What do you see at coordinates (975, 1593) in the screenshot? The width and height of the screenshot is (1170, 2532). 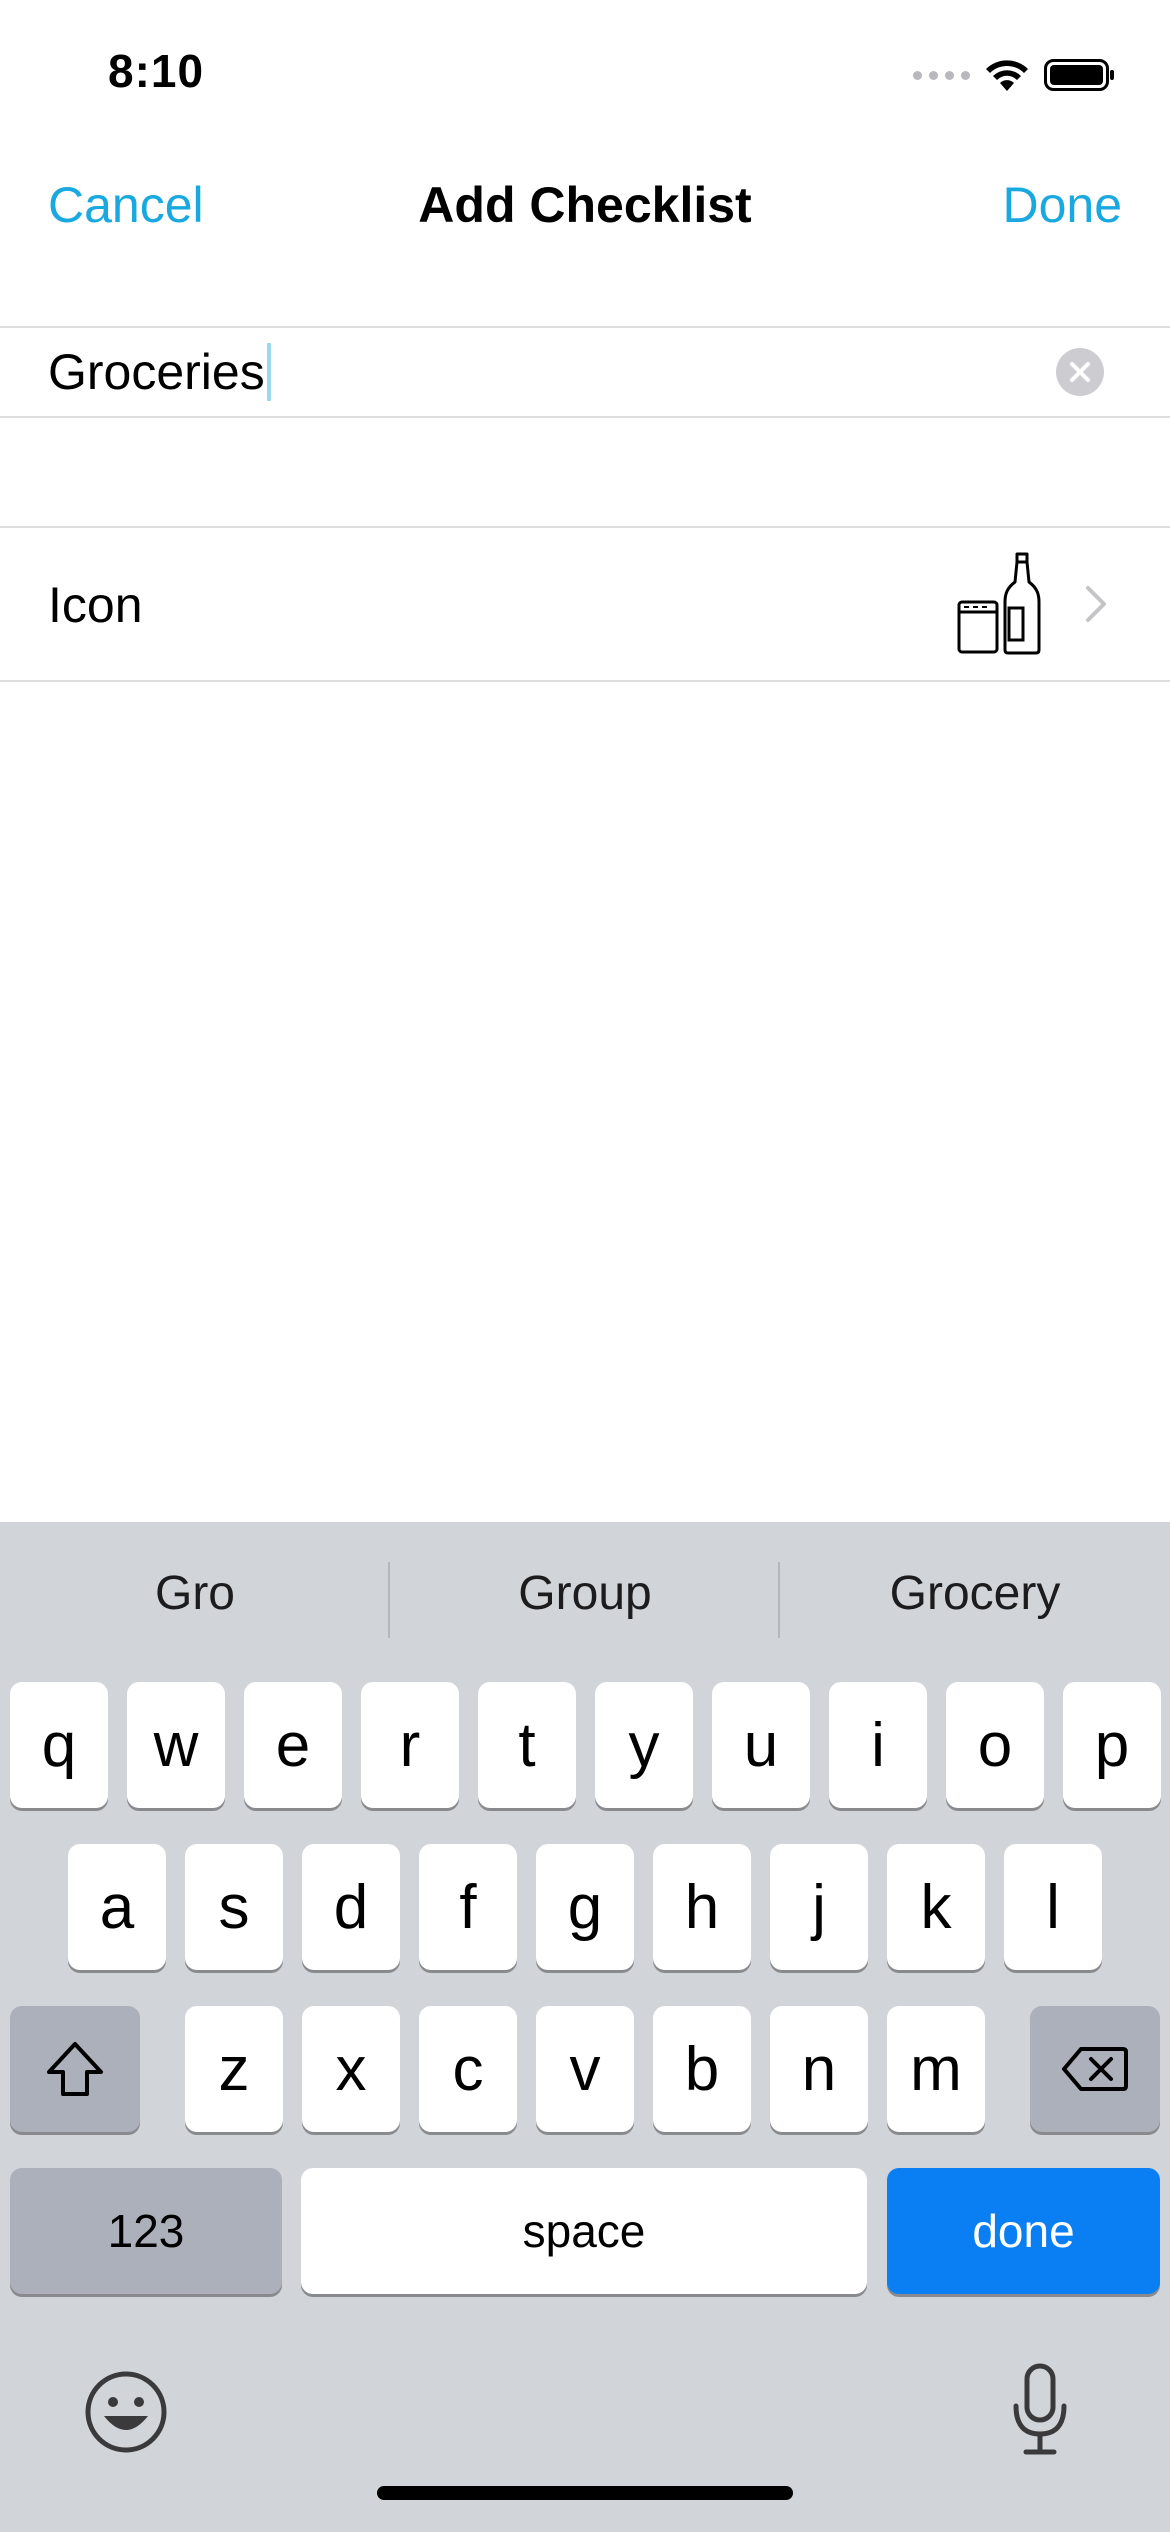 I see `suggestion-item: Grocery` at bounding box center [975, 1593].